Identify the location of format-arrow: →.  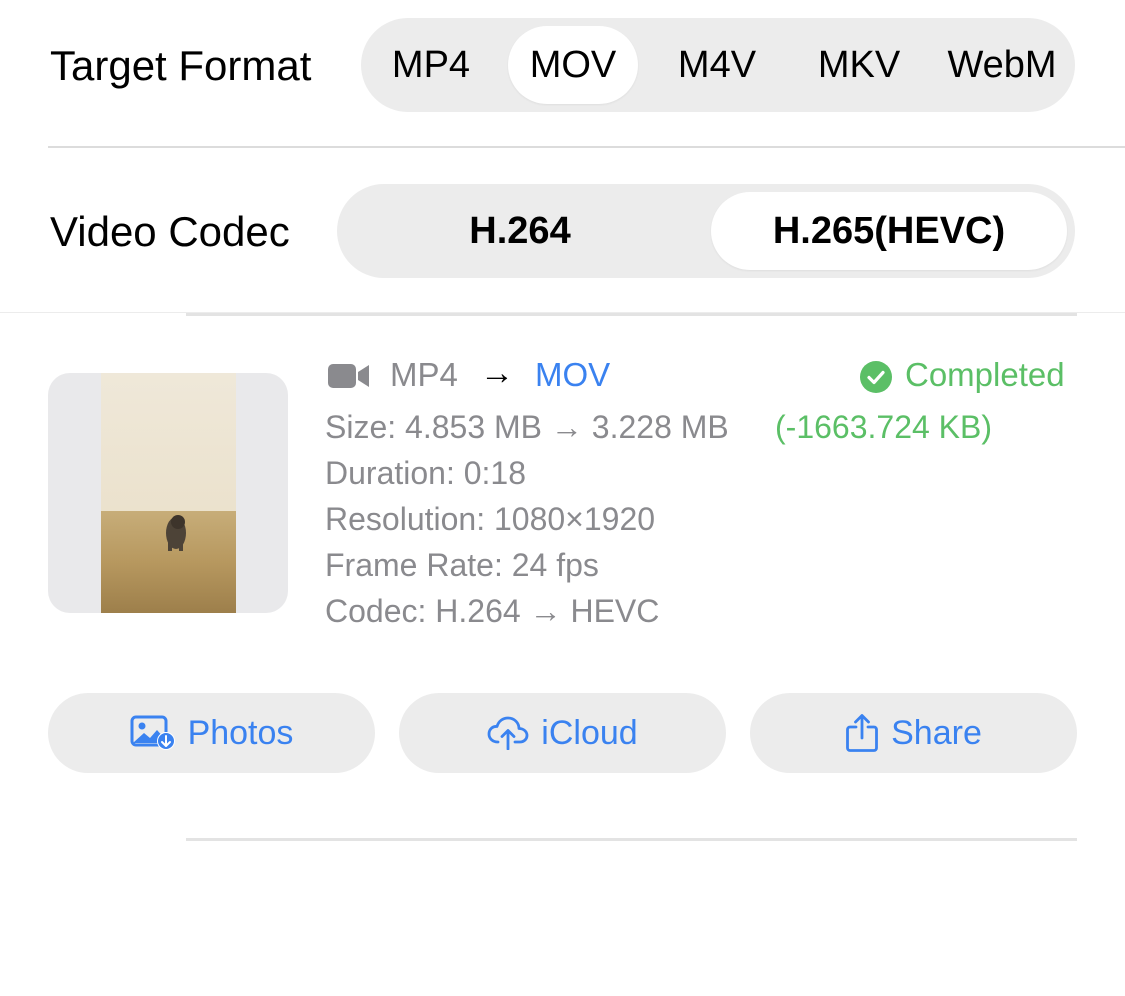
(497, 373).